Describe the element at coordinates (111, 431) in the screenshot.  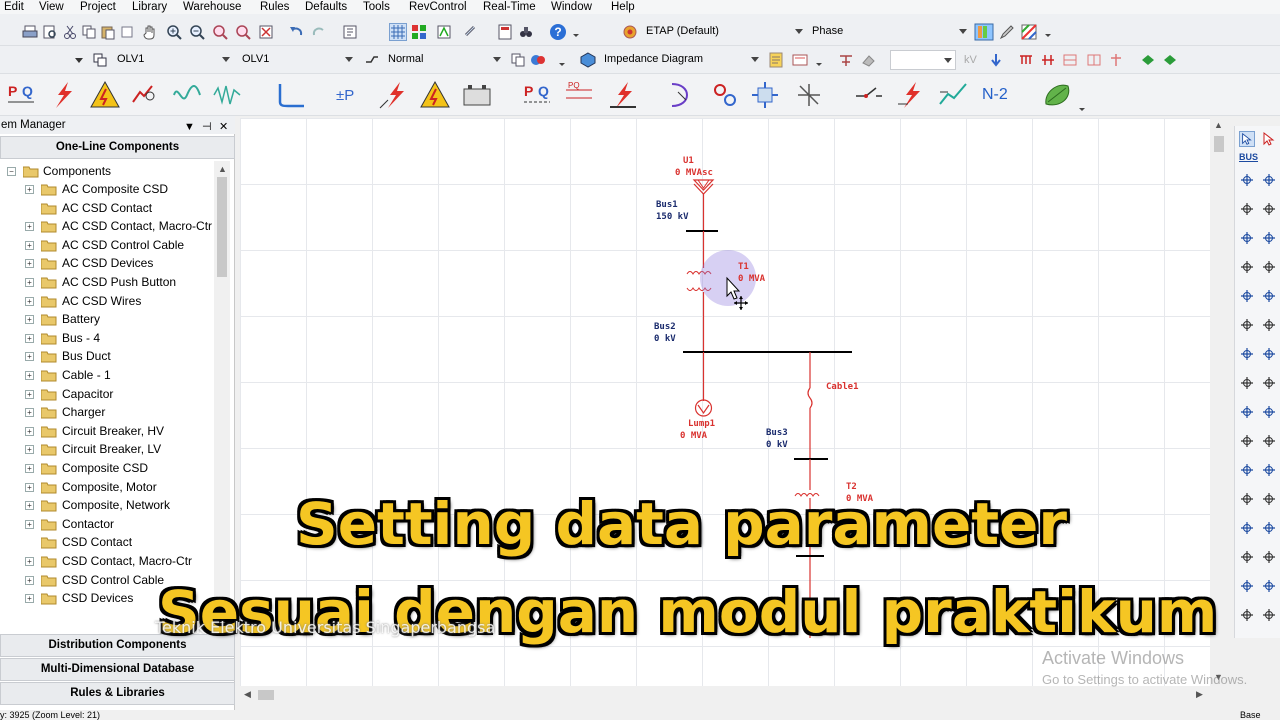
I see `tree-item: + Circuit Breaker, HV` at that location.